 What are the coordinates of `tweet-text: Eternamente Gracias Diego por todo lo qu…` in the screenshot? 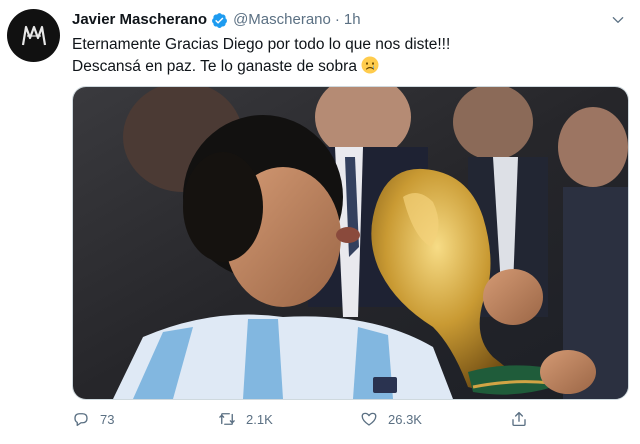 It's located at (342, 56).